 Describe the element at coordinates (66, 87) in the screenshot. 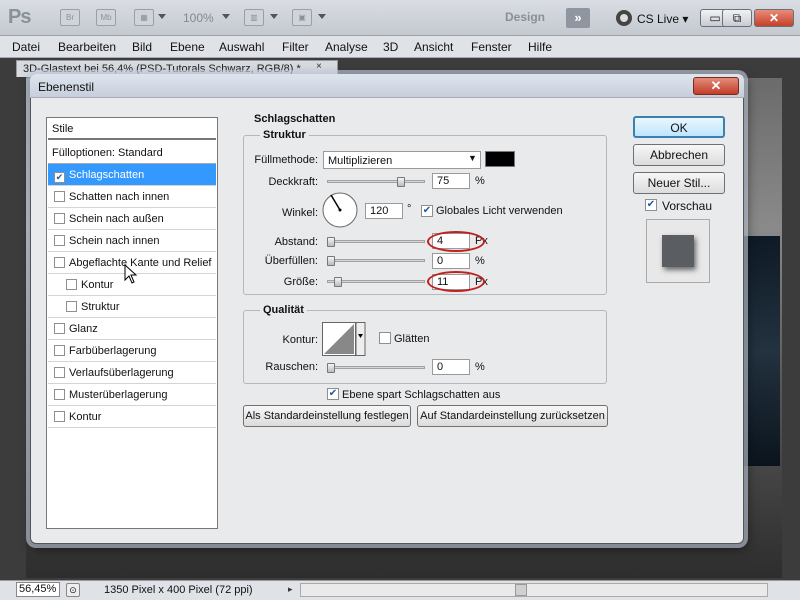

I see `dialog-title: Ebenenstil` at that location.